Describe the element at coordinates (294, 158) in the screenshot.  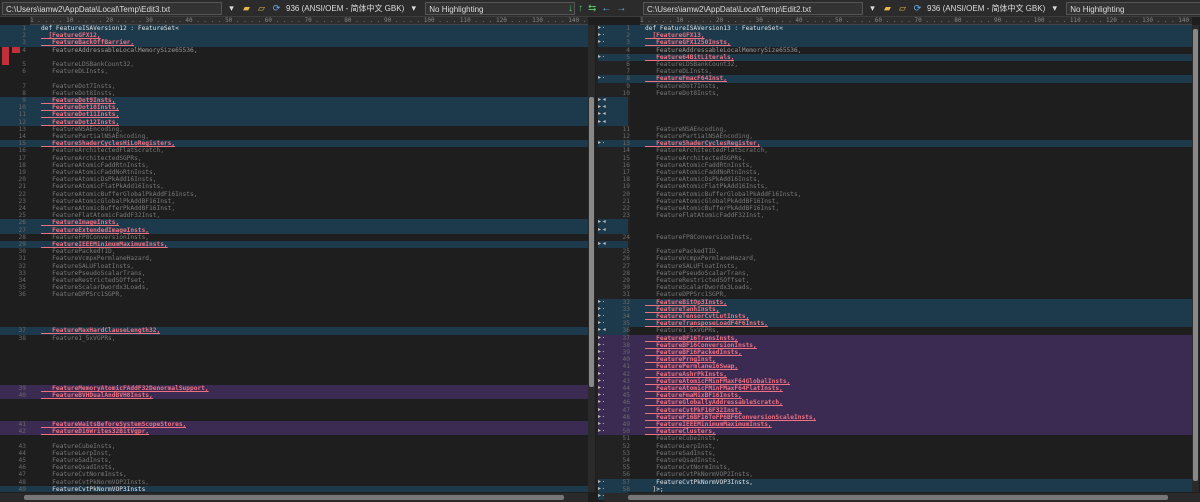
I see `text-line: 17 FeatureArchitectedSGPRs,` at that location.